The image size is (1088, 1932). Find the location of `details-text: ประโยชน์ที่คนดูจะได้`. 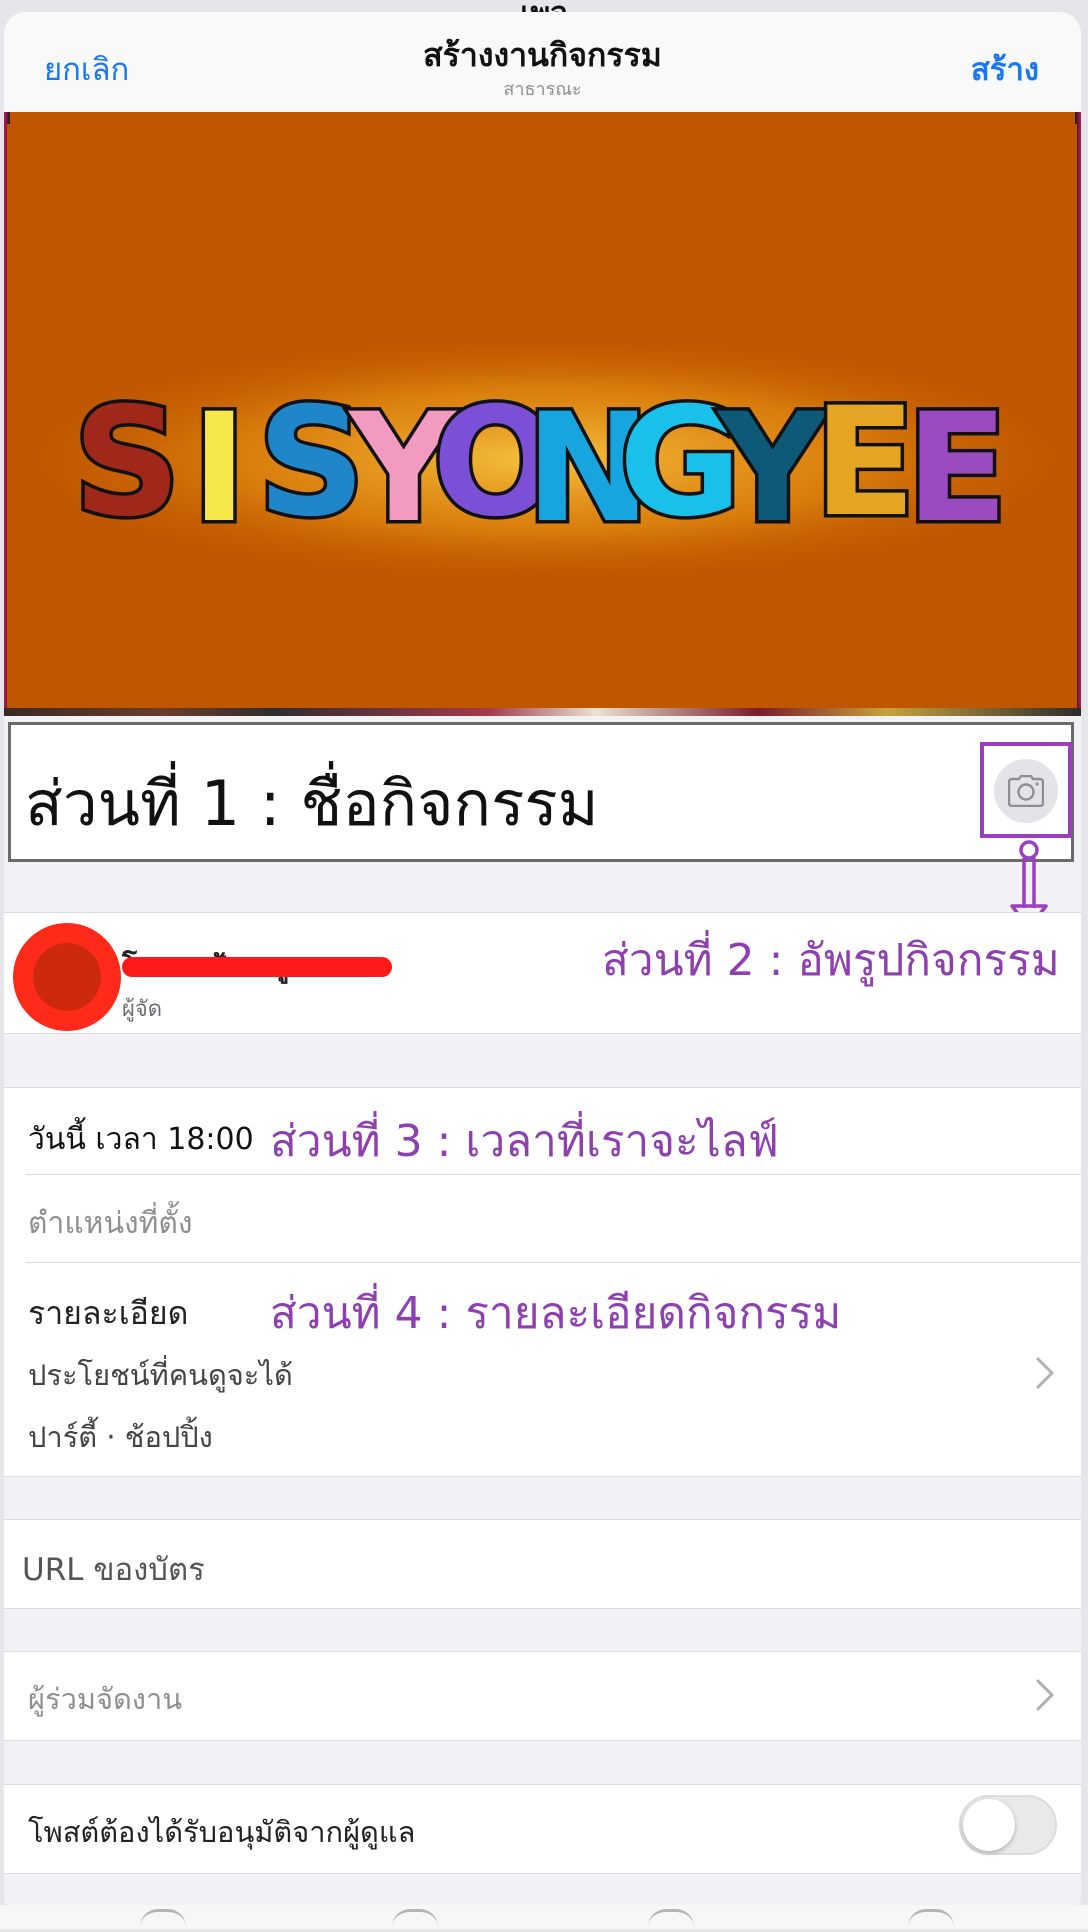

details-text: ประโยชน์ที่คนดูจะได้ is located at coordinates (160, 1375).